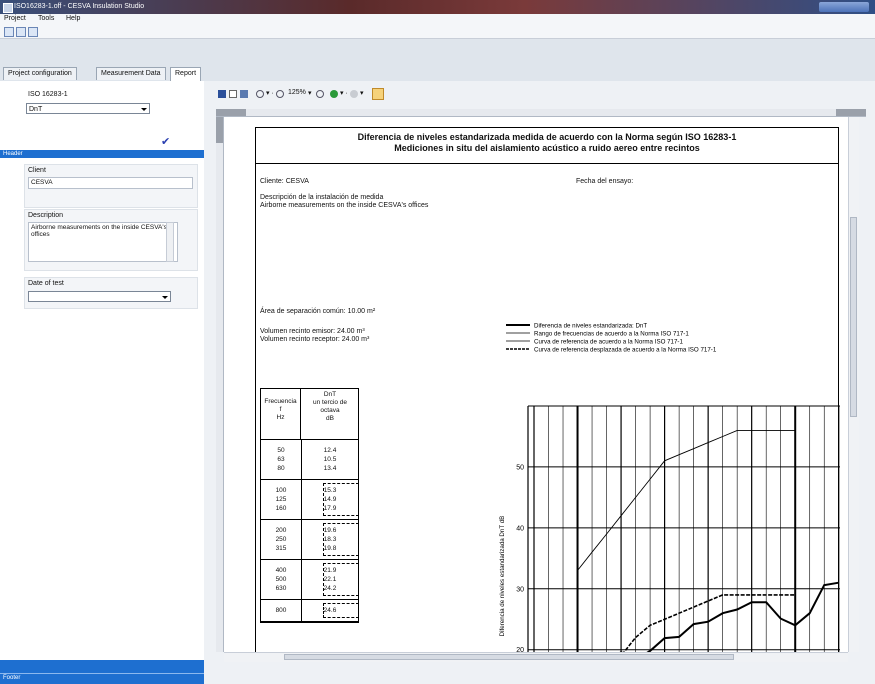 This screenshot has width=875, height=684. What do you see at coordinates (437, 19) in the screenshot?
I see `menu-bar: Project Tools Help` at bounding box center [437, 19].